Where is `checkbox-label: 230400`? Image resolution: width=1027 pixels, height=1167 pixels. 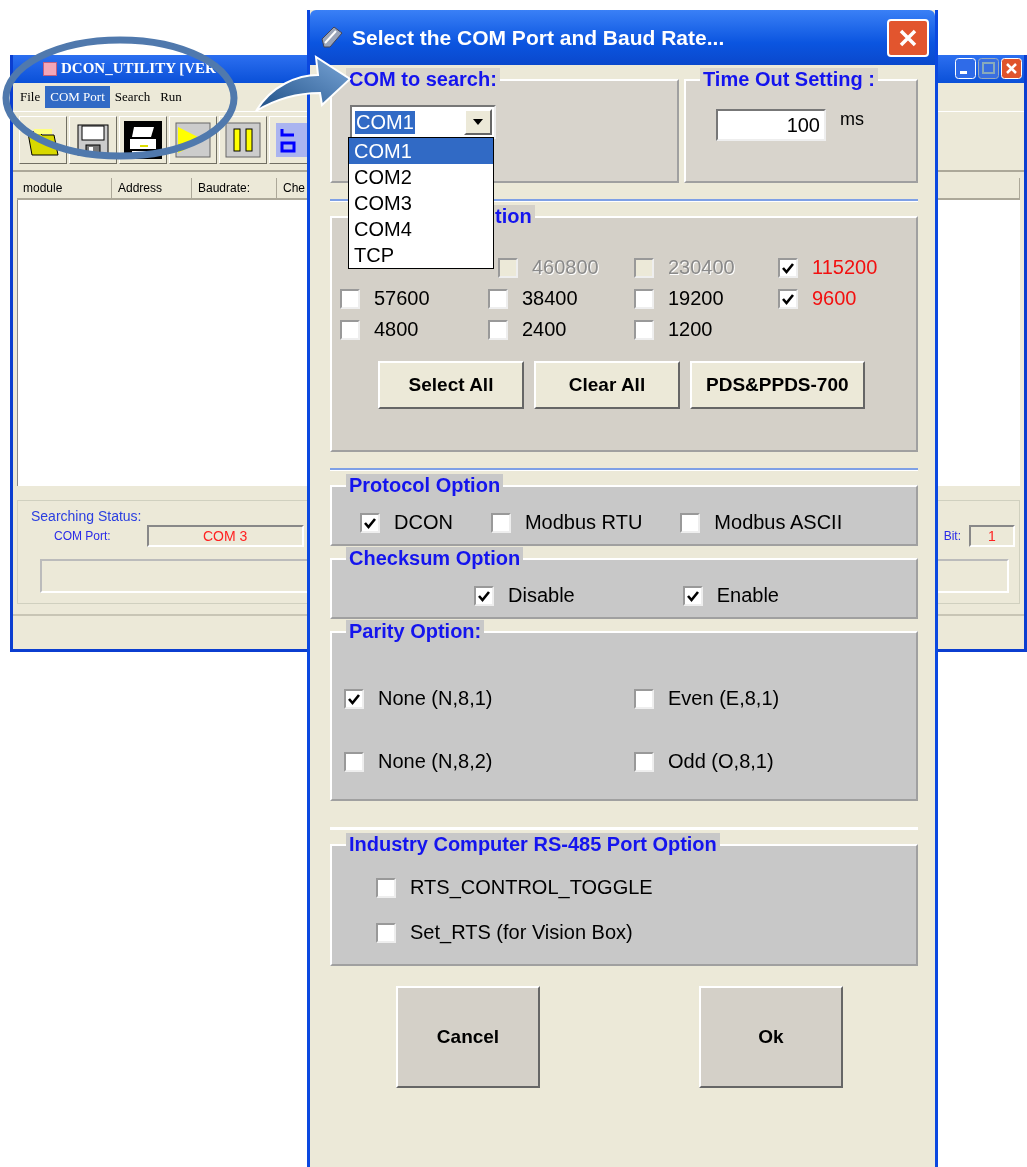 checkbox-label: 230400 is located at coordinates (701, 267).